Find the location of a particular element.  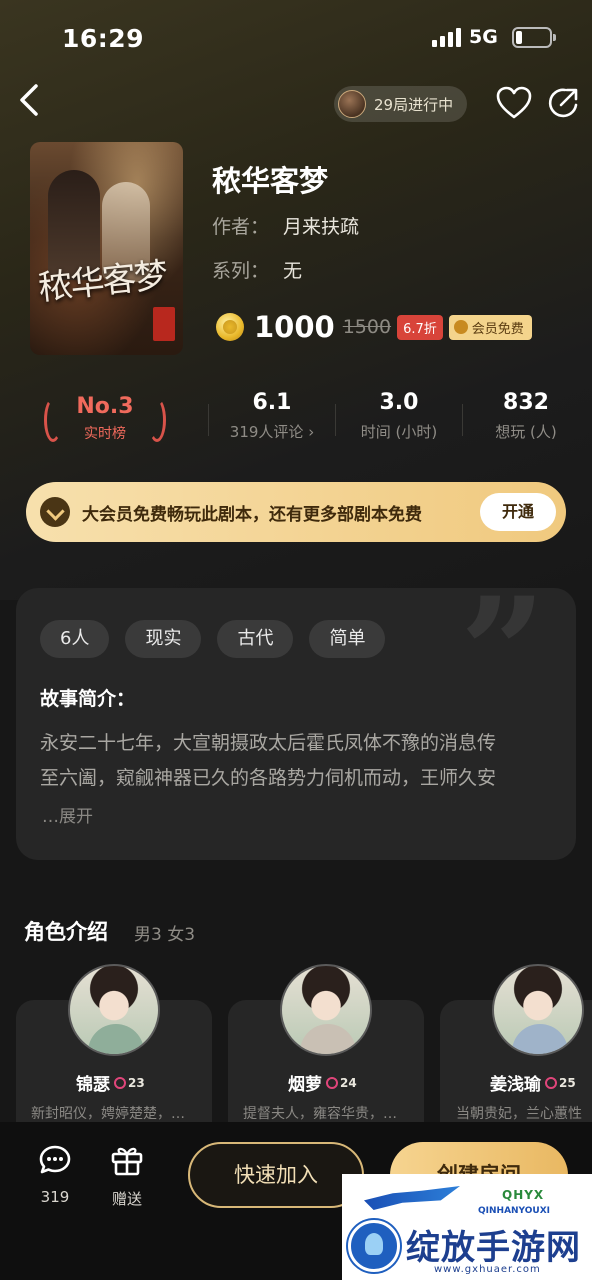

signal-icon is located at coordinates (446, 37).